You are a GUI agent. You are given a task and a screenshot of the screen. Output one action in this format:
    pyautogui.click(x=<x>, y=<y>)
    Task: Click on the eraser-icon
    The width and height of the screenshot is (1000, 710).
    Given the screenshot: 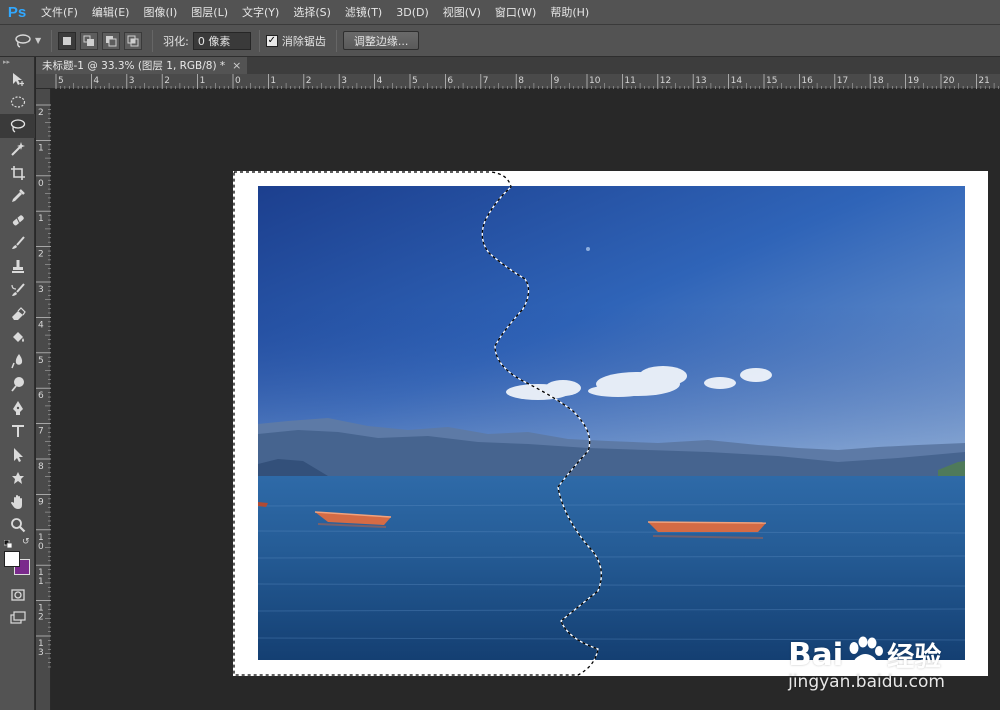 What is the action you would take?
    pyautogui.click(x=18, y=313)
    